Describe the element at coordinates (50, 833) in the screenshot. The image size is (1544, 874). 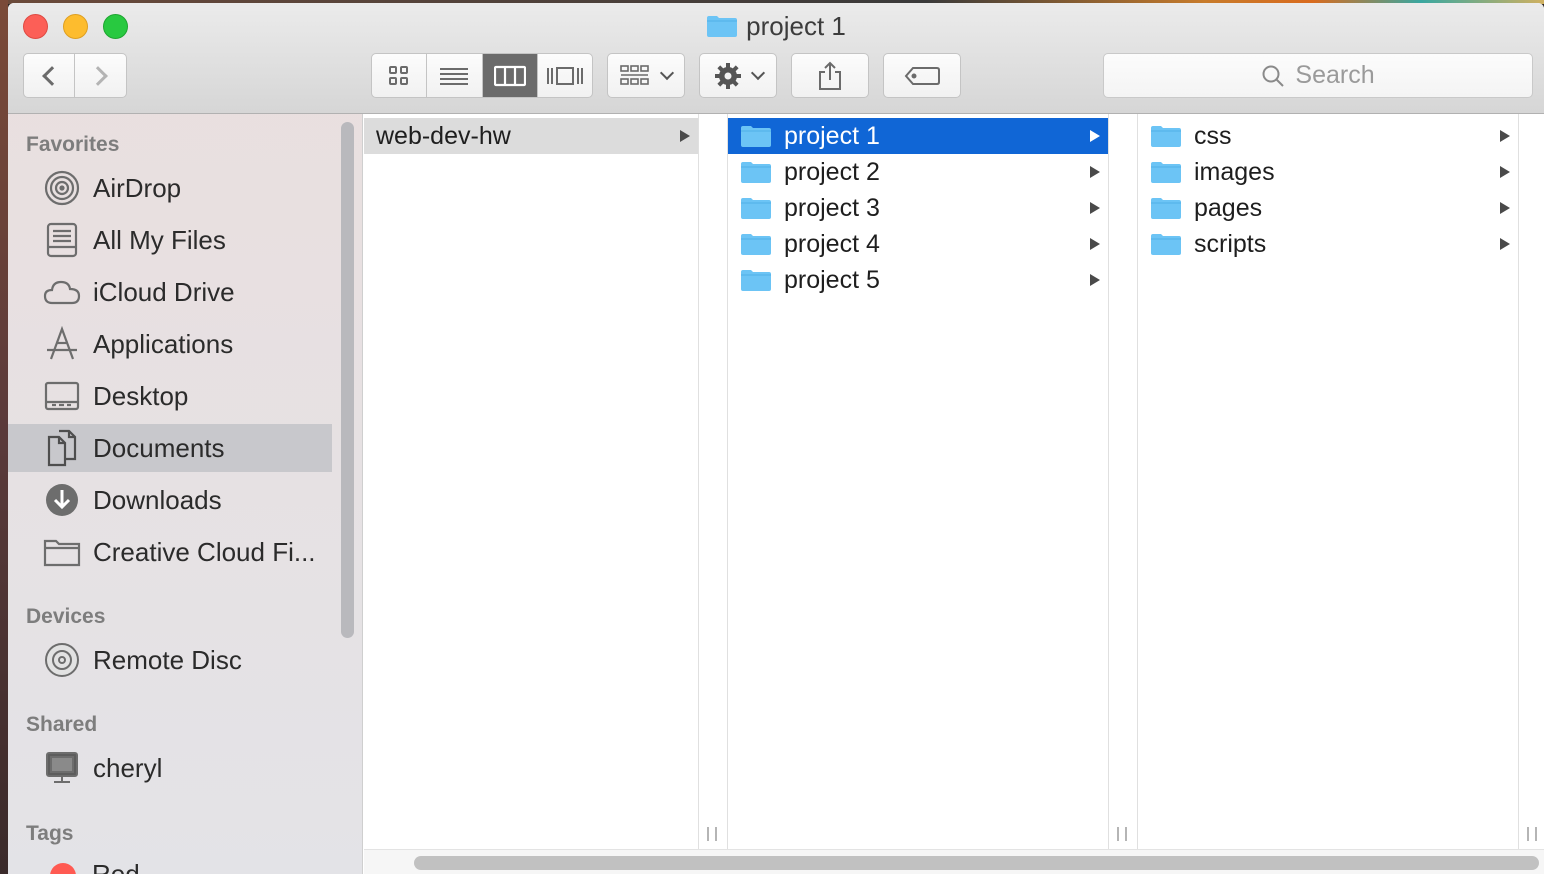
I see `tags-header: Tags` at that location.